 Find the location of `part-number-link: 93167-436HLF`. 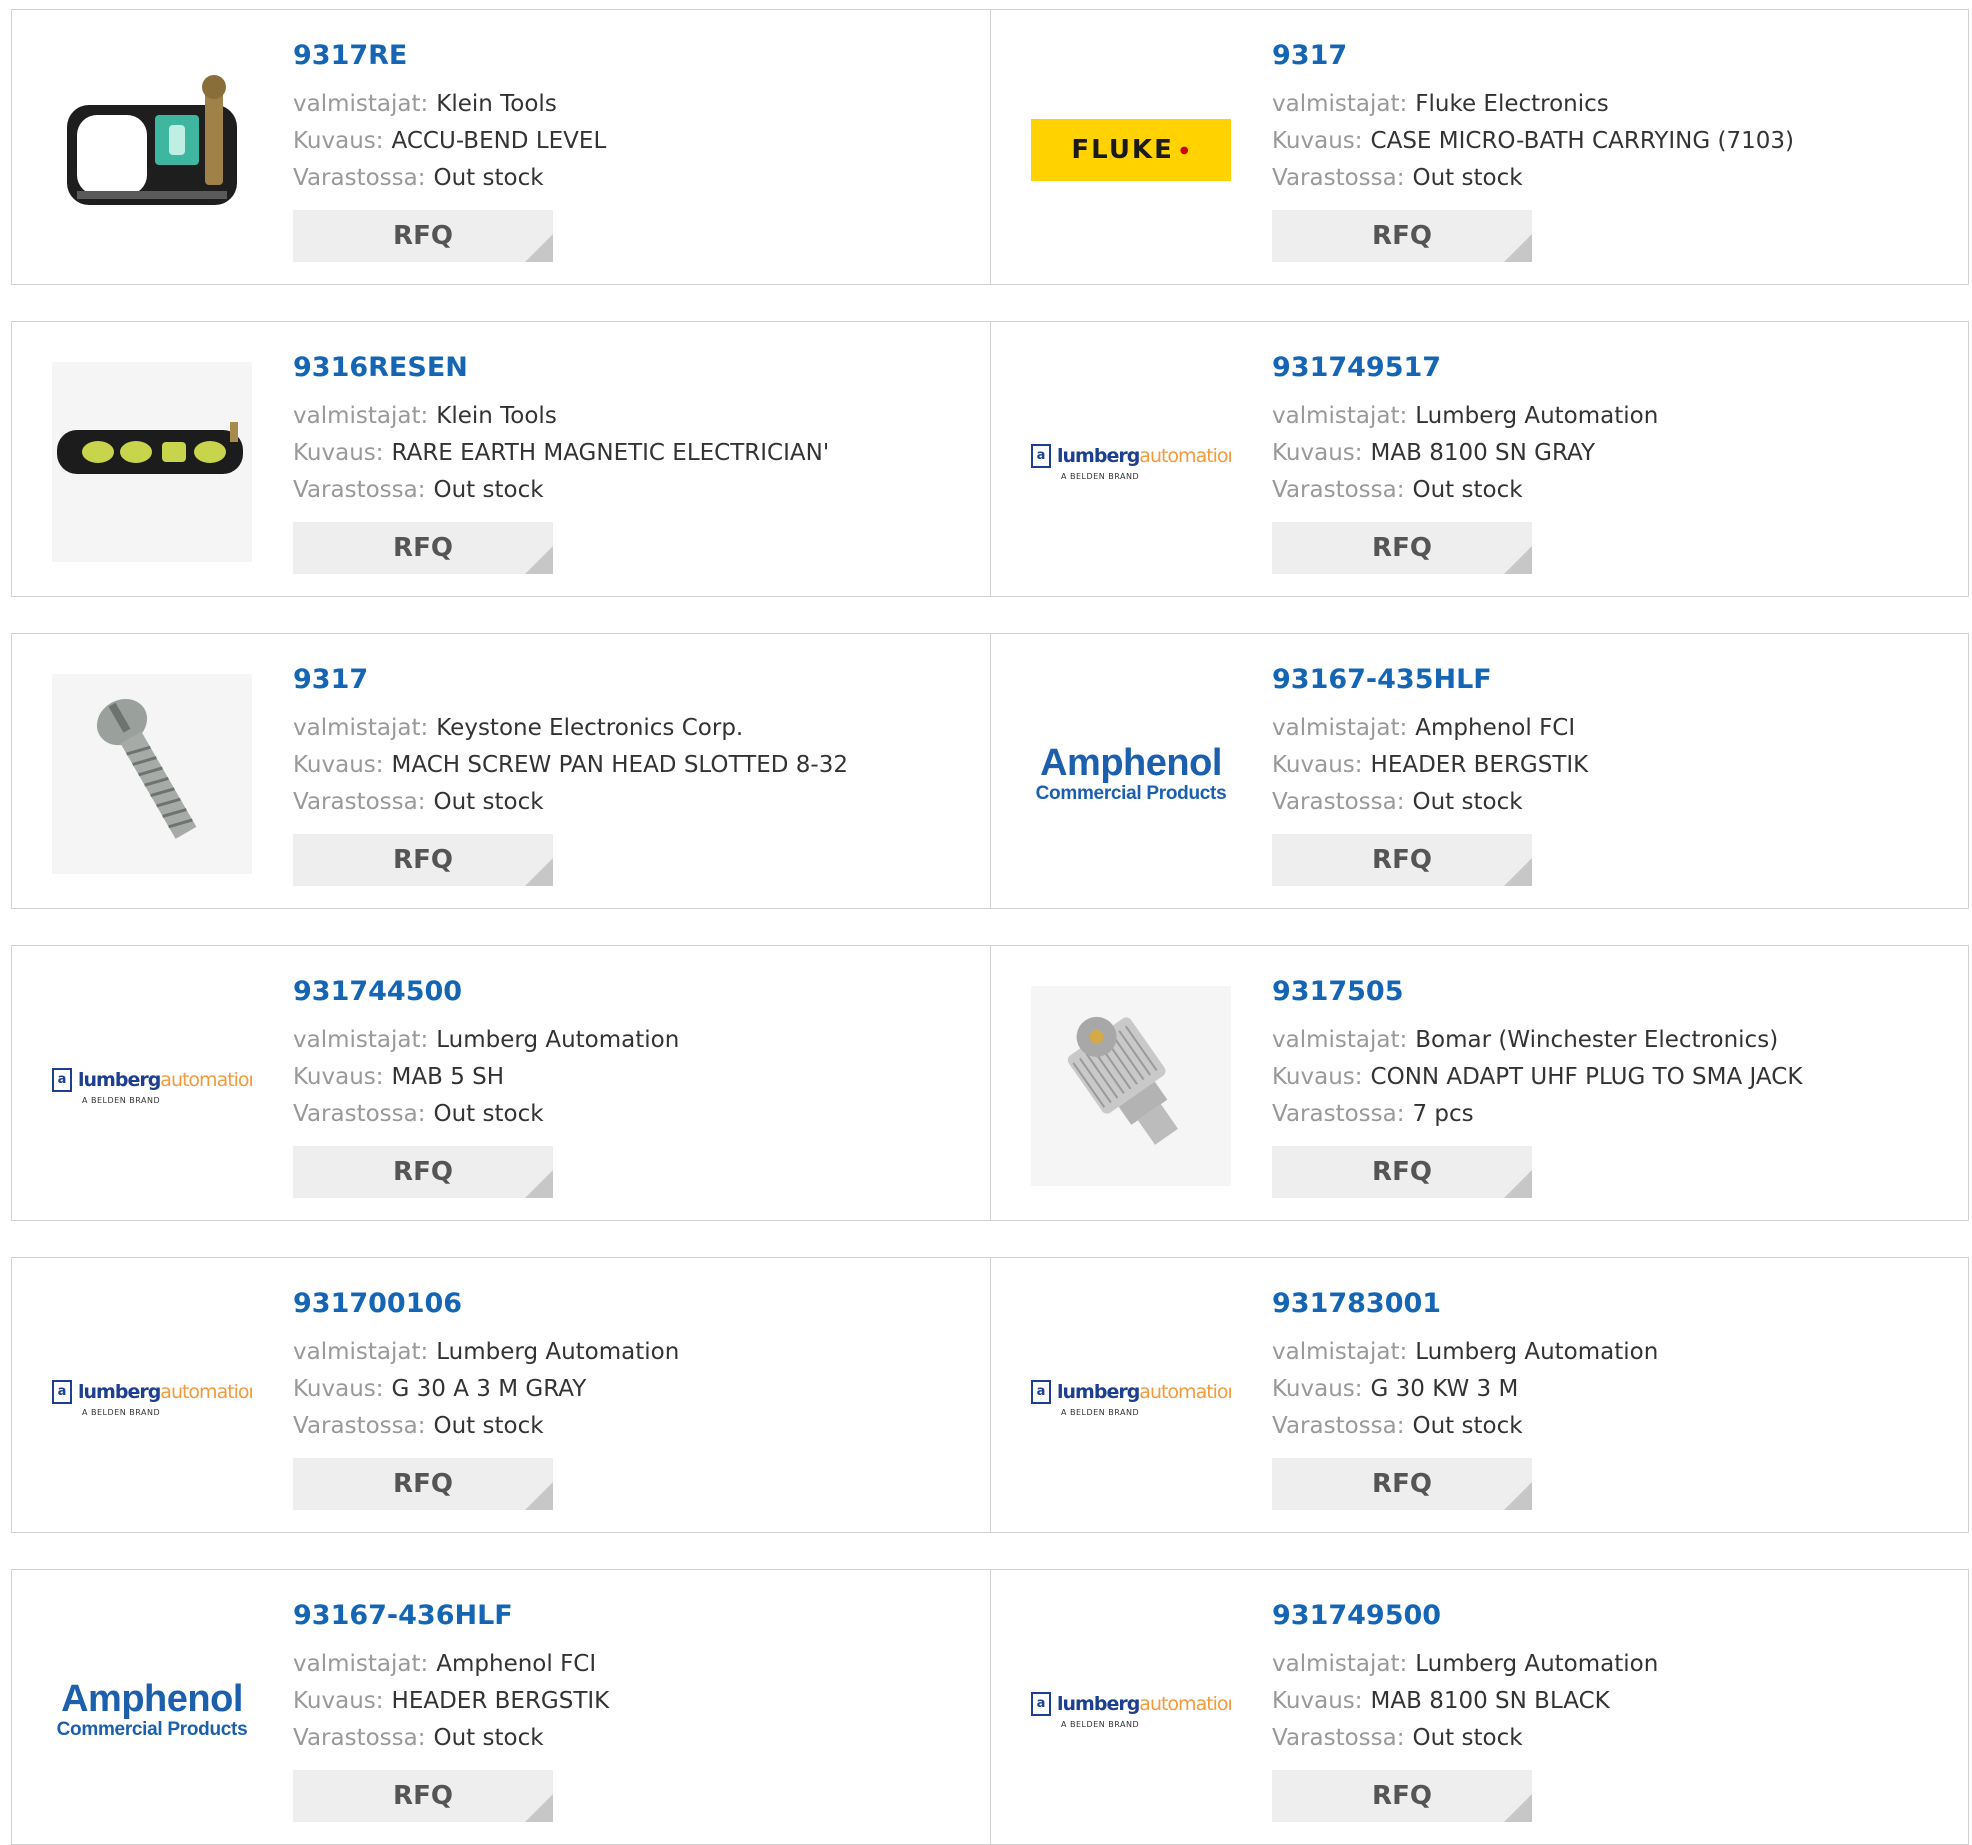

part-number-link: 93167-436HLF is located at coordinates (636, 1616).